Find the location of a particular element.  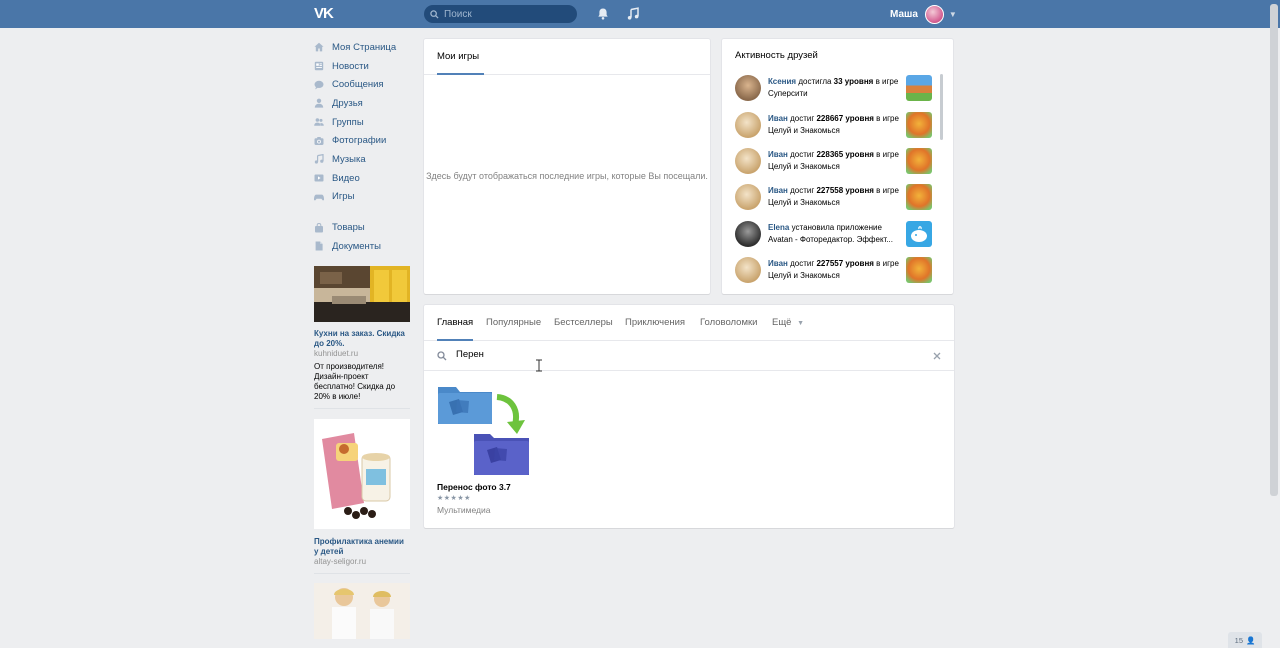

folder-transfer-icon is located at coordinates (483, 431).